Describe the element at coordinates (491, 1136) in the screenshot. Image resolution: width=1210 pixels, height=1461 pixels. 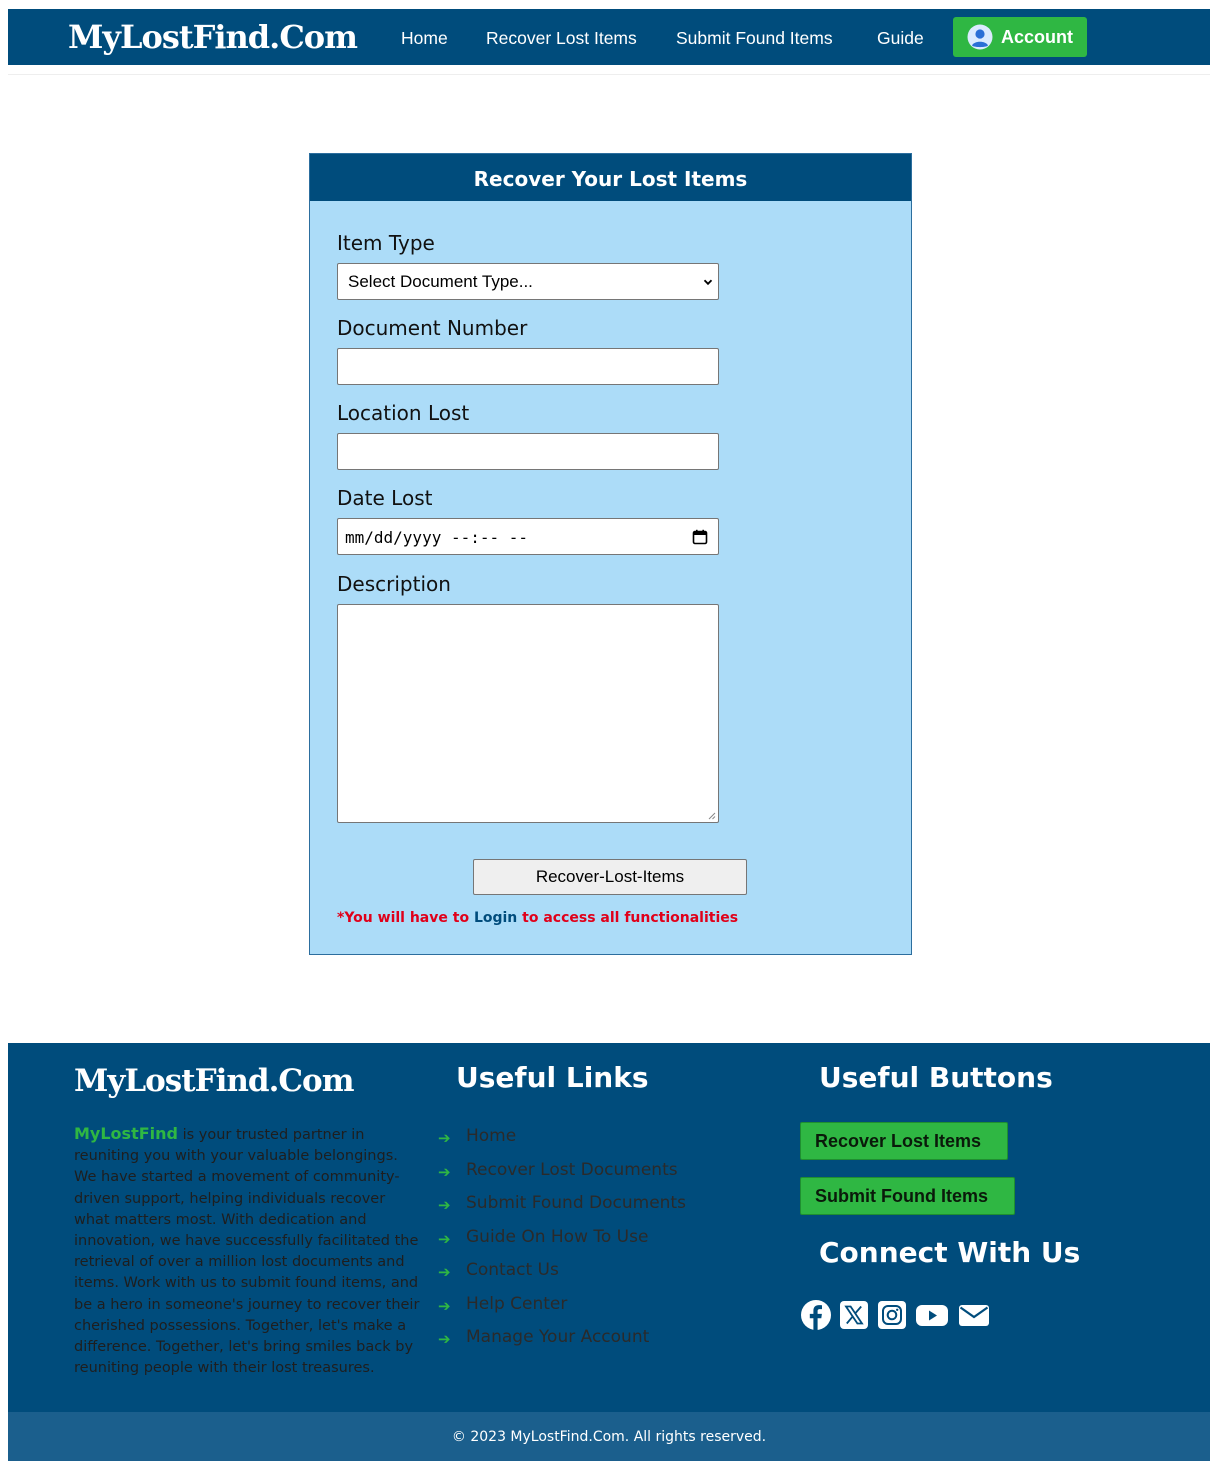
I see `footer-link-label: Home` at that location.